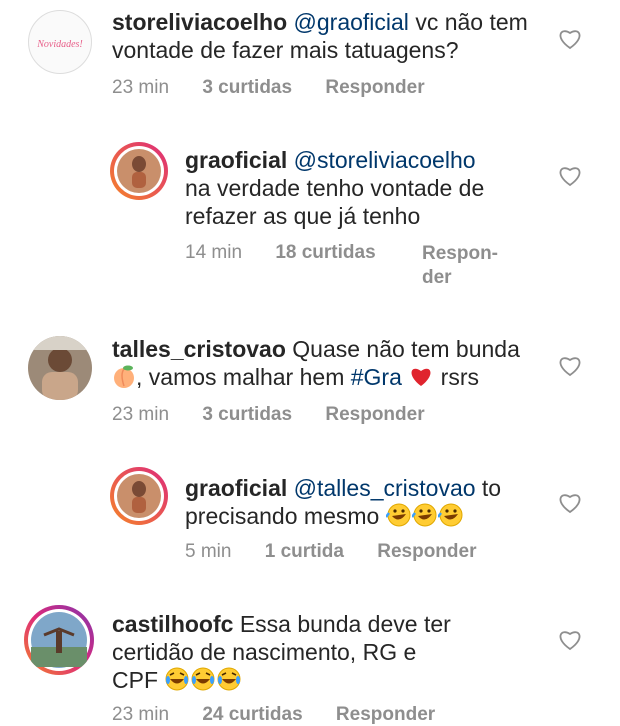  I want to click on comment-meta: 23 min 24 curtidas Responder, so click(273, 715).